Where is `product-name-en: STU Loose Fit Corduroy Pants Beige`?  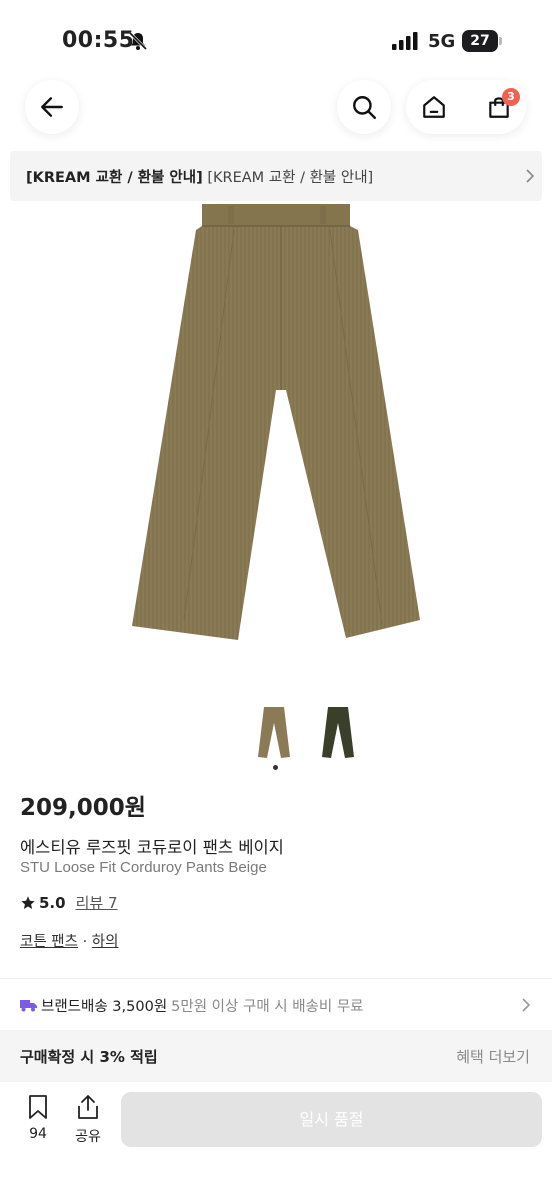 product-name-en: STU Loose Fit Corduroy Pants Beige is located at coordinates (143, 867).